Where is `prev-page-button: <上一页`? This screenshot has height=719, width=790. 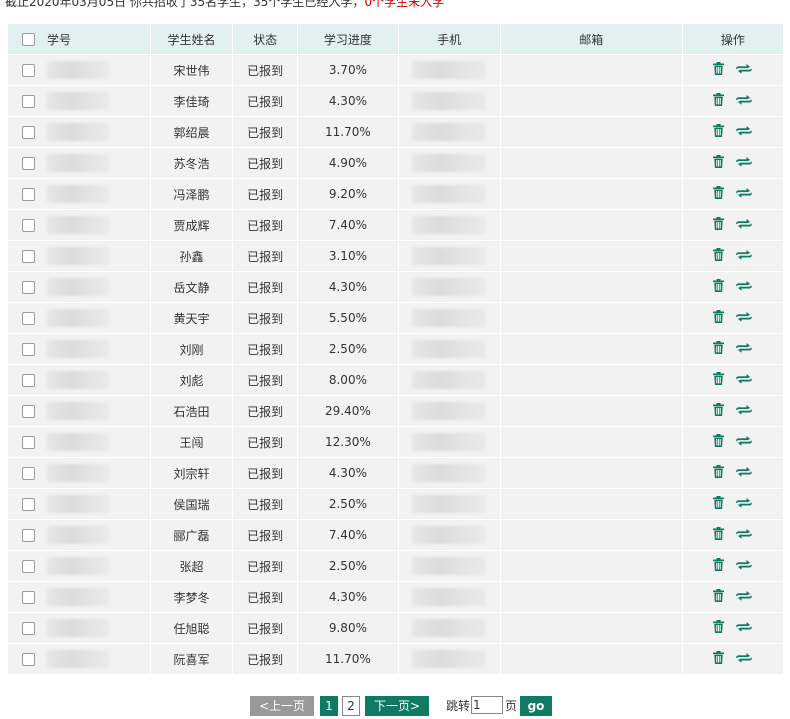 prev-page-button: <上一页 is located at coordinates (282, 706).